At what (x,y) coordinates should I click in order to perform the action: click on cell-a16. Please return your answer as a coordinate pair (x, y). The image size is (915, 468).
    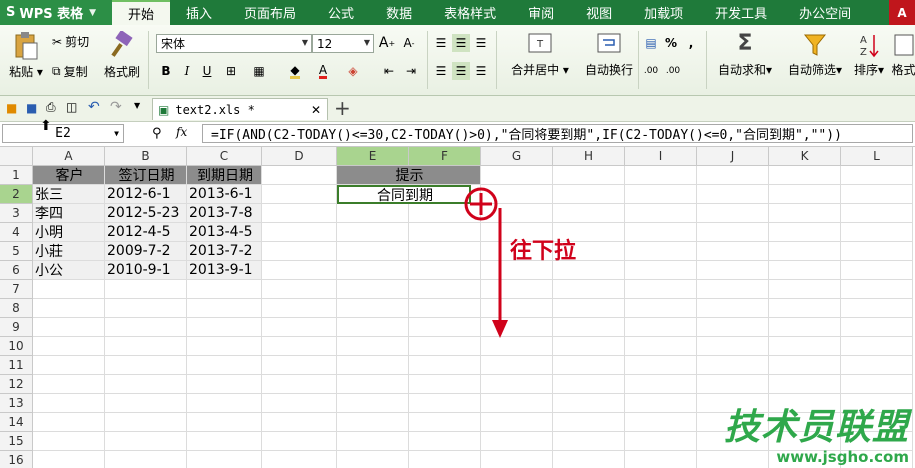
    Looking at the image, I should click on (69, 459).